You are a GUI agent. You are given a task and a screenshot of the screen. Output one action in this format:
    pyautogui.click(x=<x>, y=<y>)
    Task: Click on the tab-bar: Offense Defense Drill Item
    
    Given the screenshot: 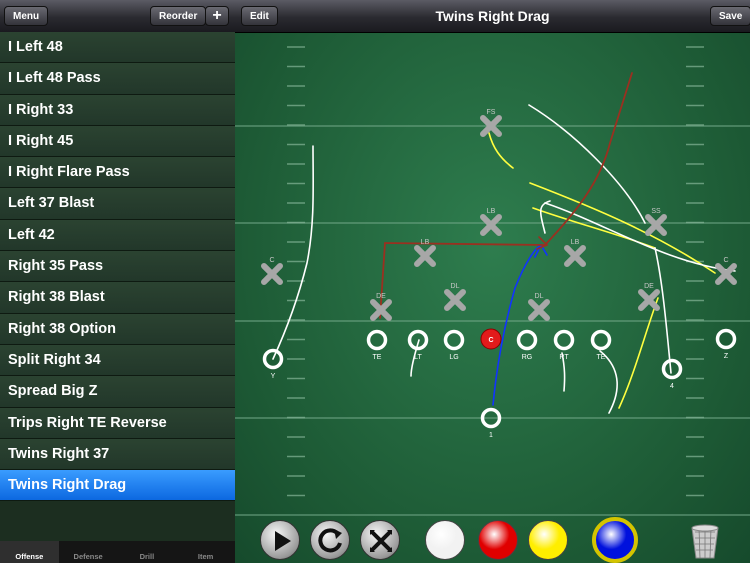 What is the action you would take?
    pyautogui.click(x=117, y=552)
    